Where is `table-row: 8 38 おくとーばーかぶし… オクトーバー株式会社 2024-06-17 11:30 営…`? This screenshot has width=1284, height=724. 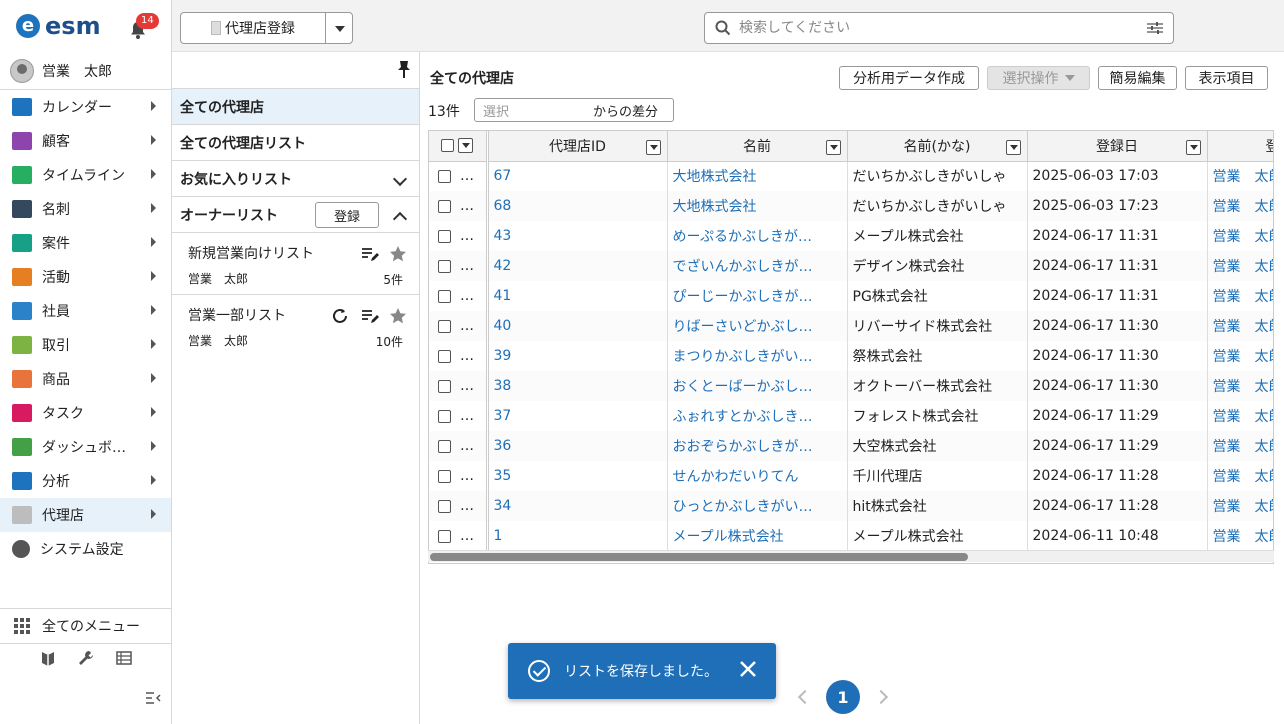 table-row: 8 38 おくとーばーかぶし… オクトーバー株式会社 2024-06-17 11:30 営… is located at coordinates (851, 386).